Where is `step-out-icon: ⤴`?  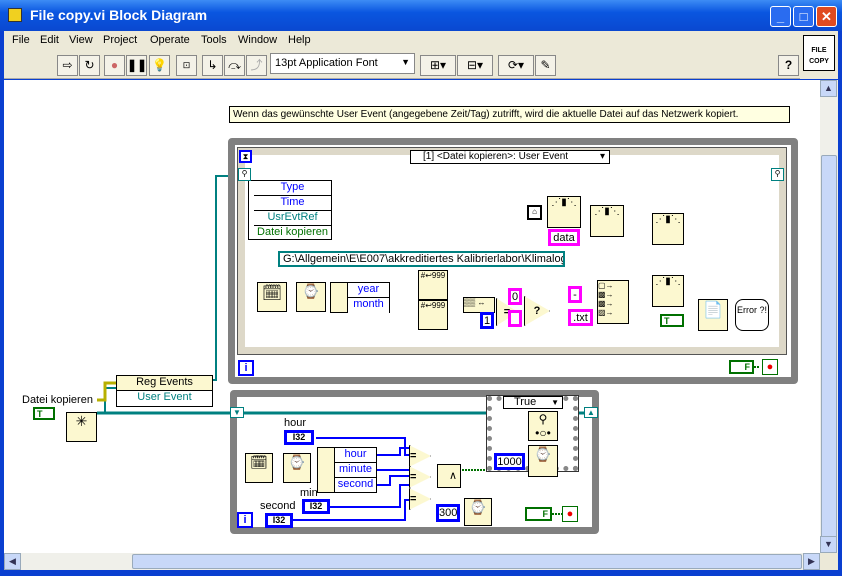
step-out-icon: ⤴ is located at coordinates (256, 65).